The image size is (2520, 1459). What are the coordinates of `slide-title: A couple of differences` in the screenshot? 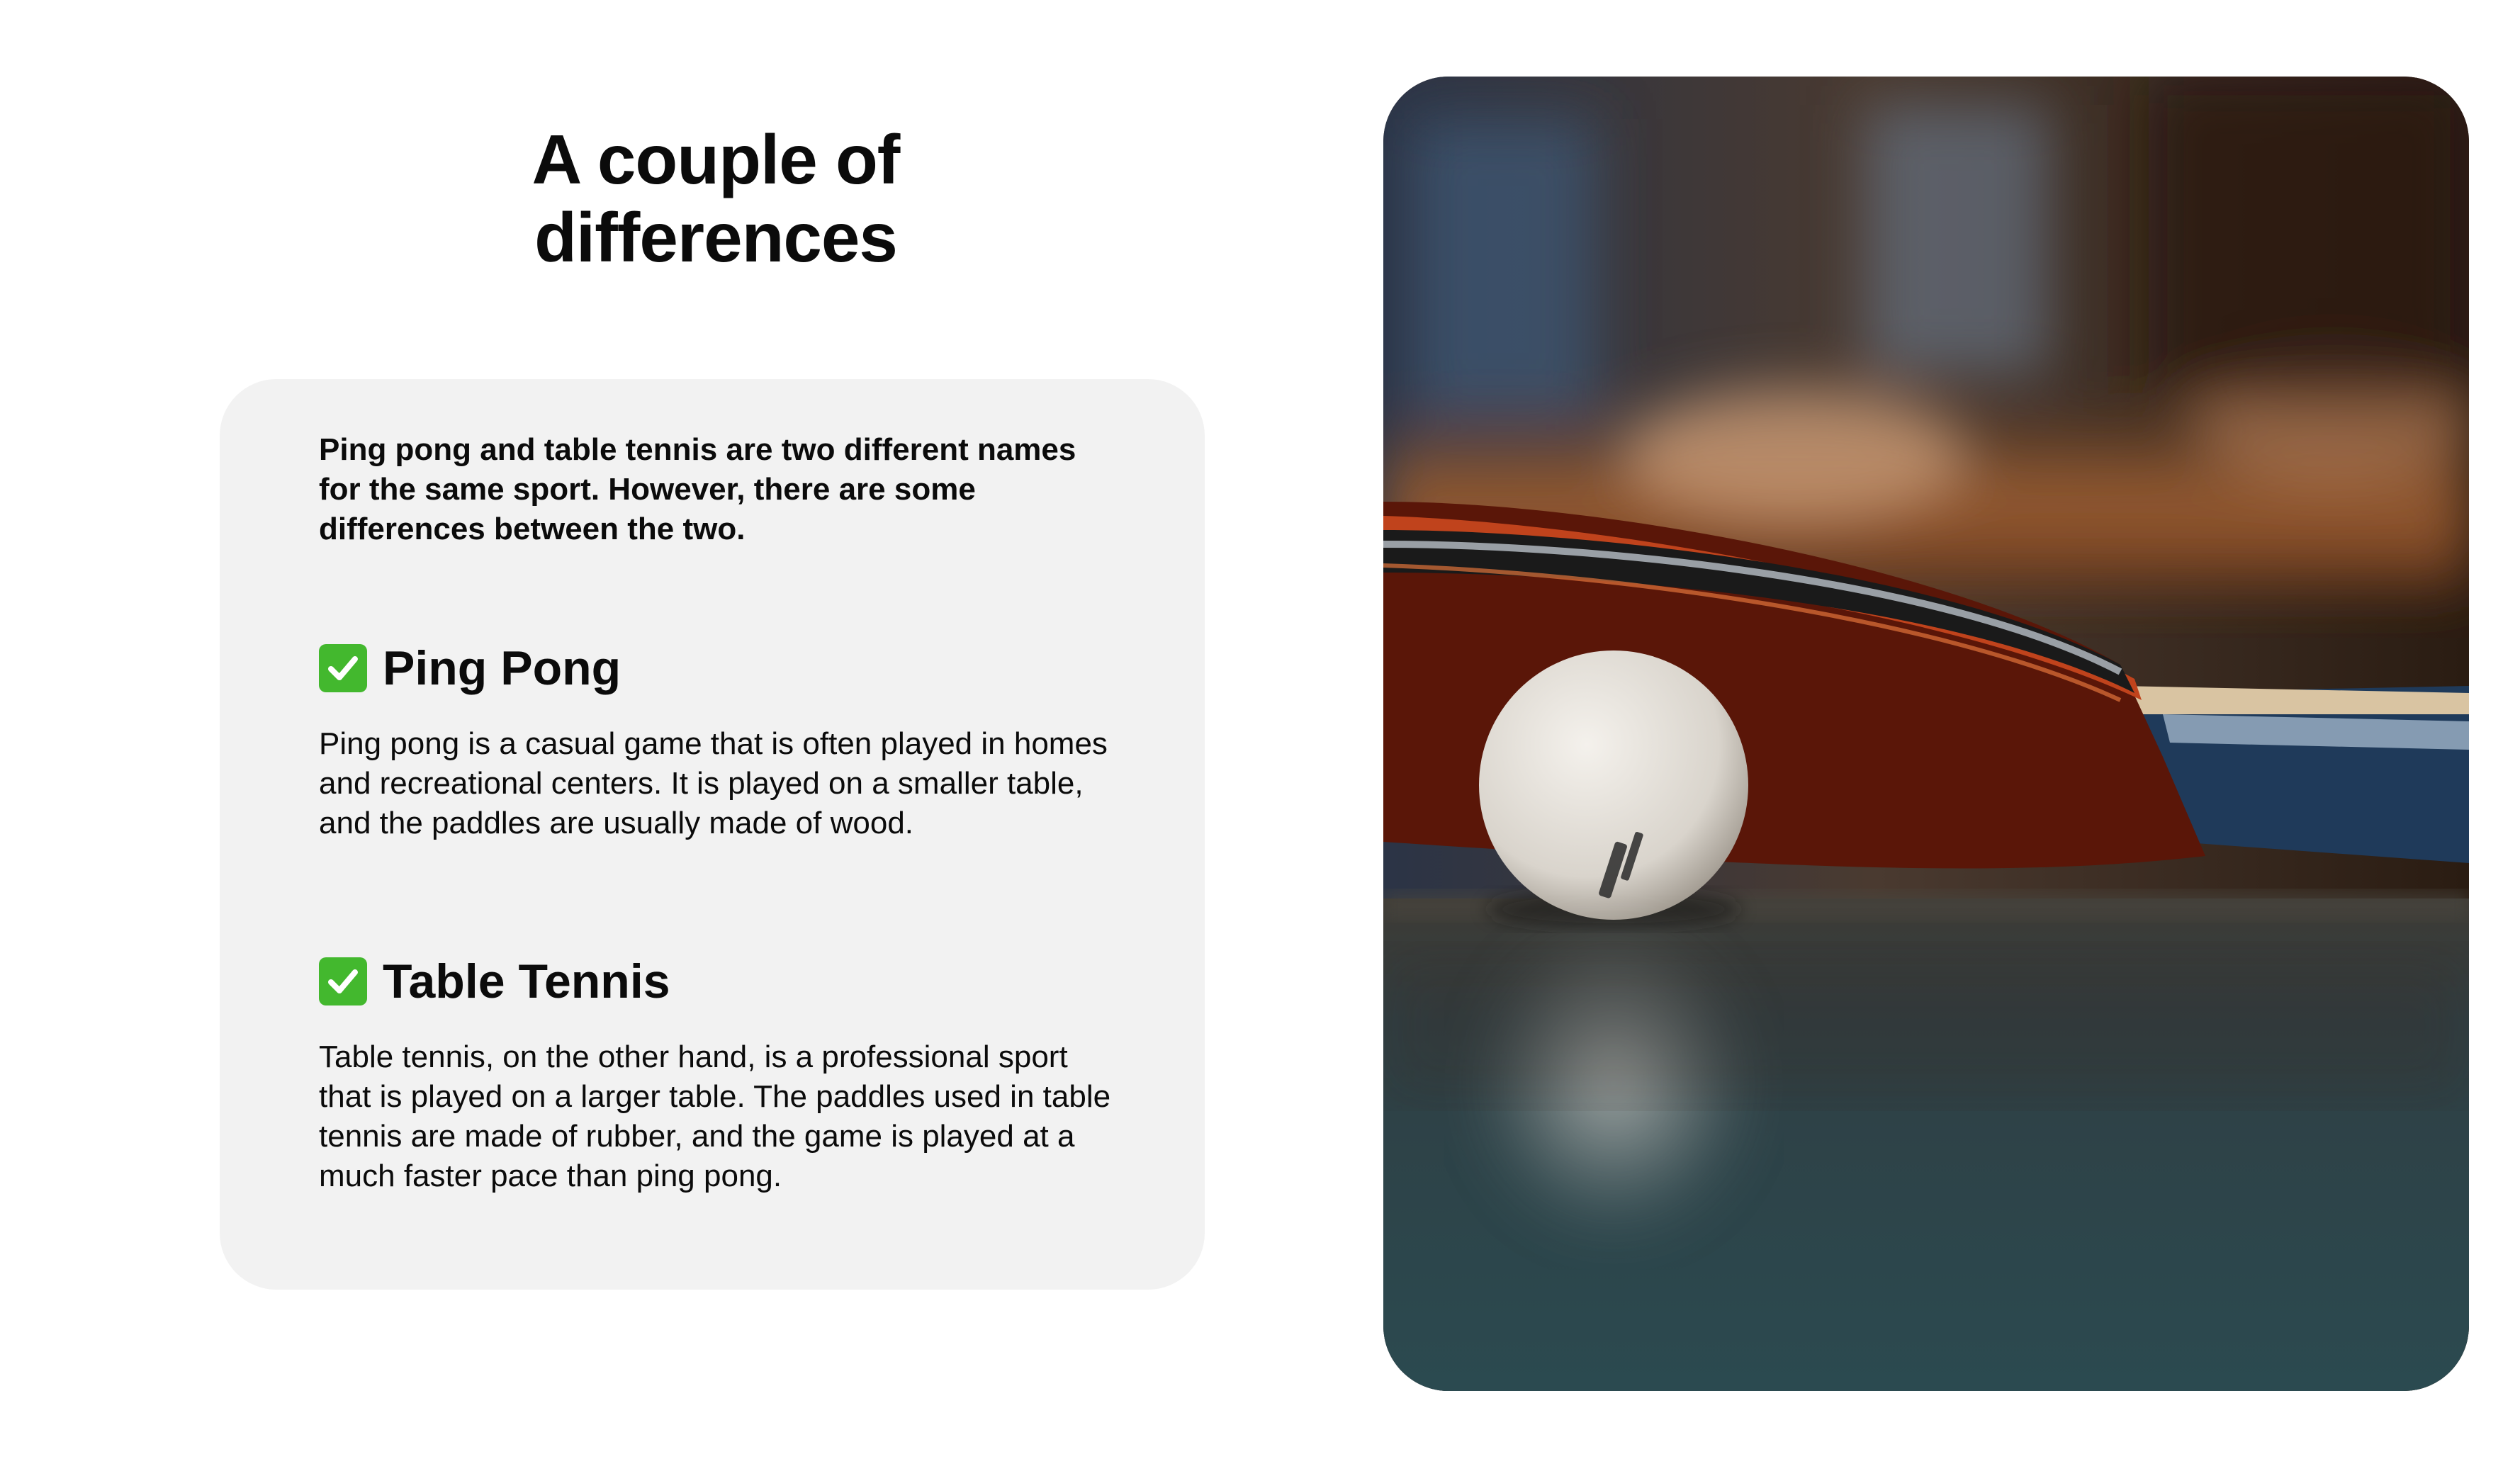 It's located at (716, 198).